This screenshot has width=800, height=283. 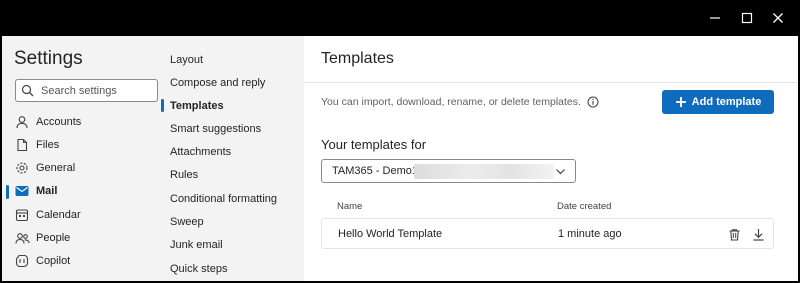 I want to click on subcategory-junk-email: Junk email, so click(x=196, y=245).